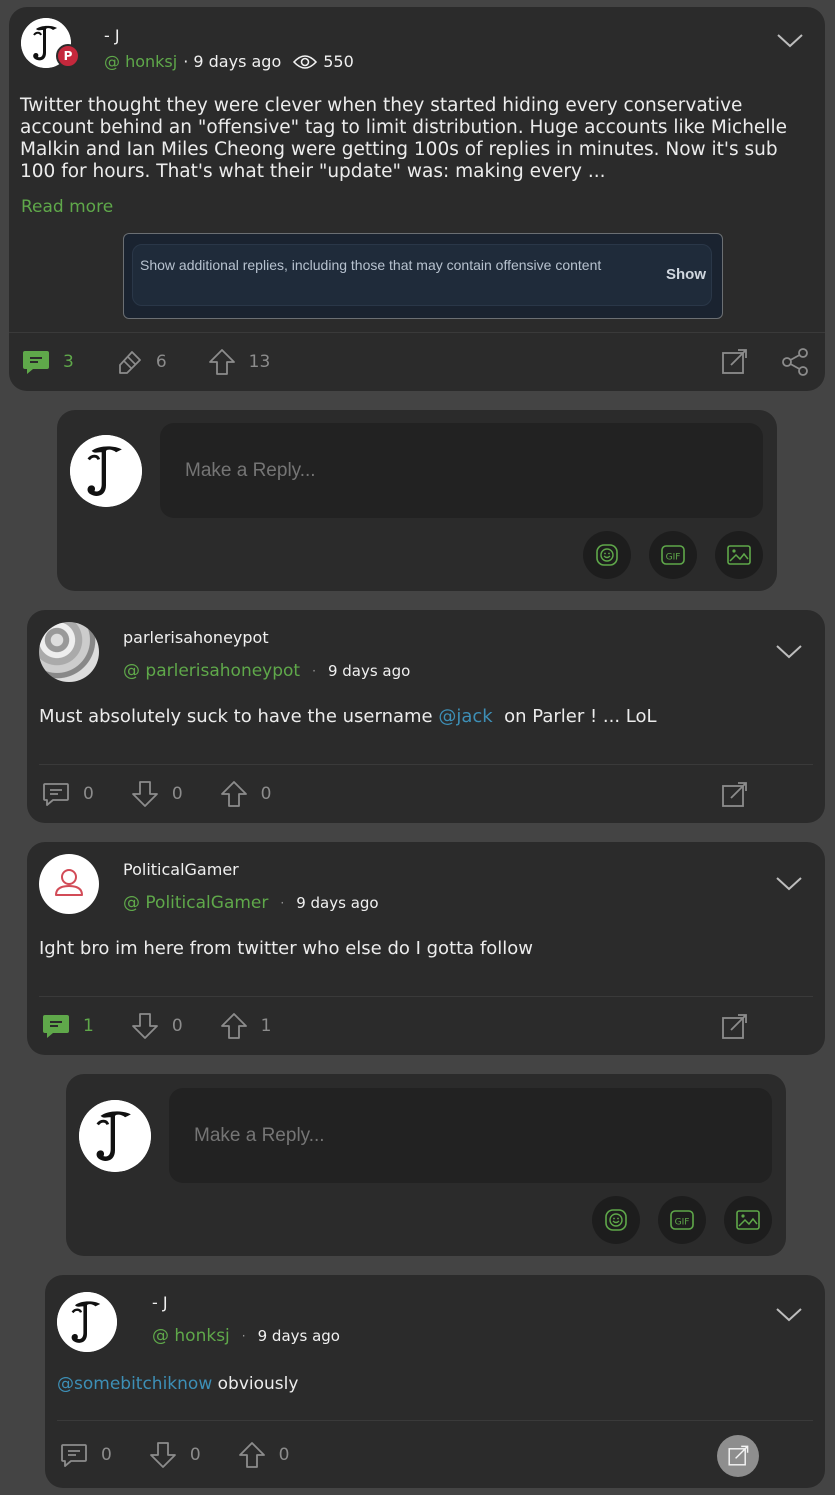 This screenshot has width=835, height=1495. I want to click on comment-actions: 0 0 0, so click(176, 794).